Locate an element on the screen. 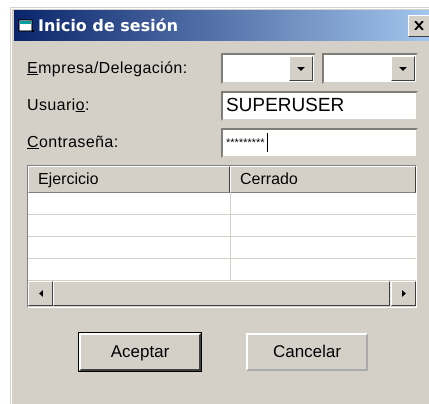 The width and height of the screenshot is (429, 404). window-title: Inicio de sesión is located at coordinates (108, 25).